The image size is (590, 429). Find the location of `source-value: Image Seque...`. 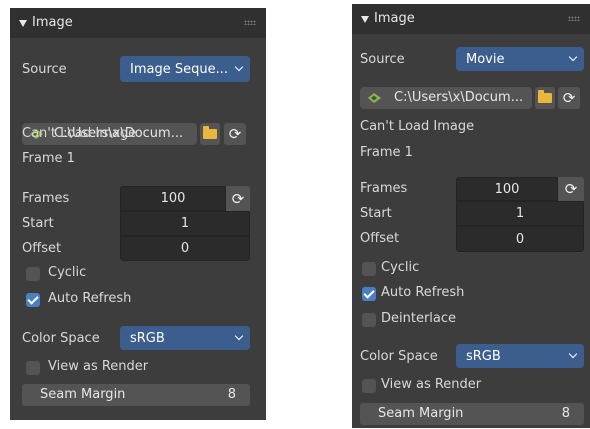

source-value: Image Seque... is located at coordinates (179, 69).